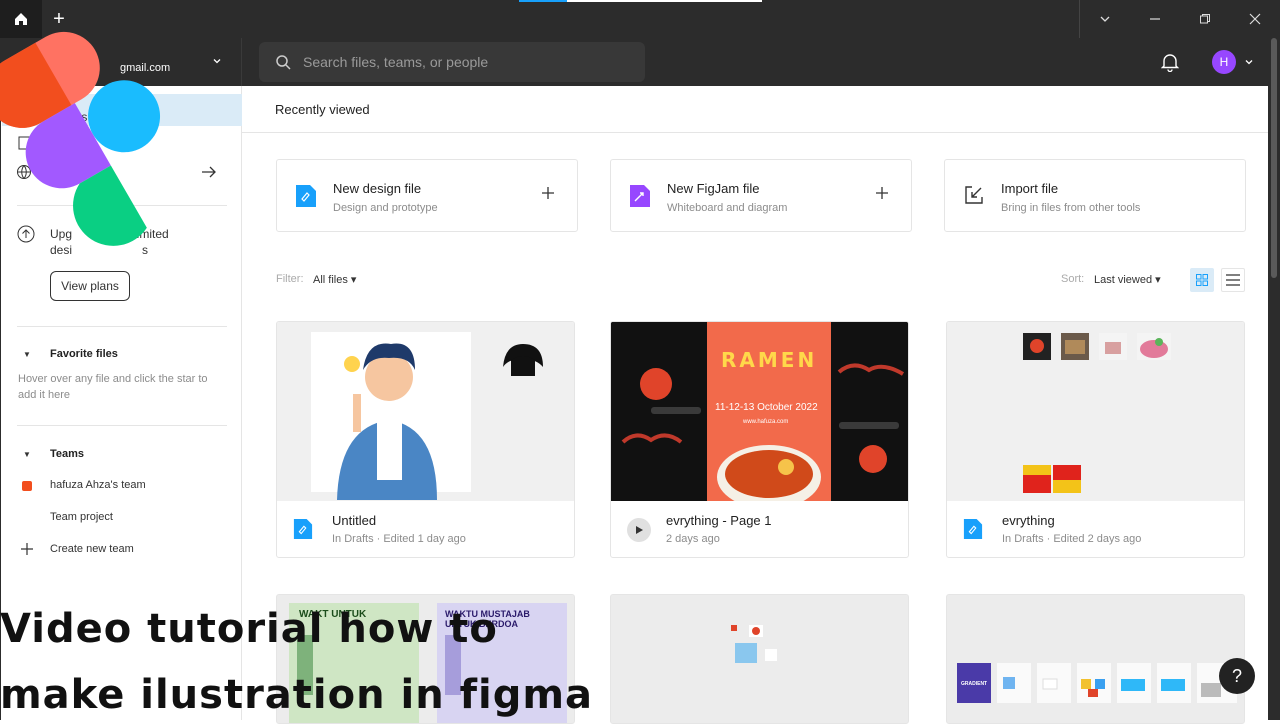  What do you see at coordinates (81, 517) in the screenshot?
I see `sidebar-item-team-project: Team project` at bounding box center [81, 517].